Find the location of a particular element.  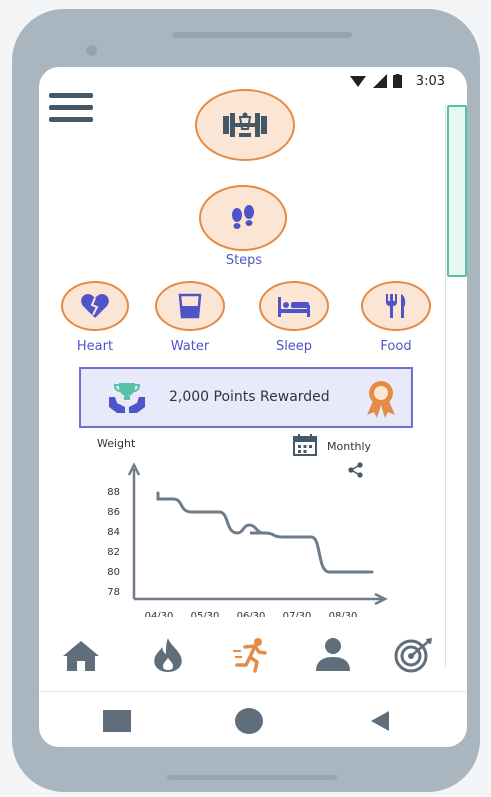

back-icon is located at coordinates (380, 721).